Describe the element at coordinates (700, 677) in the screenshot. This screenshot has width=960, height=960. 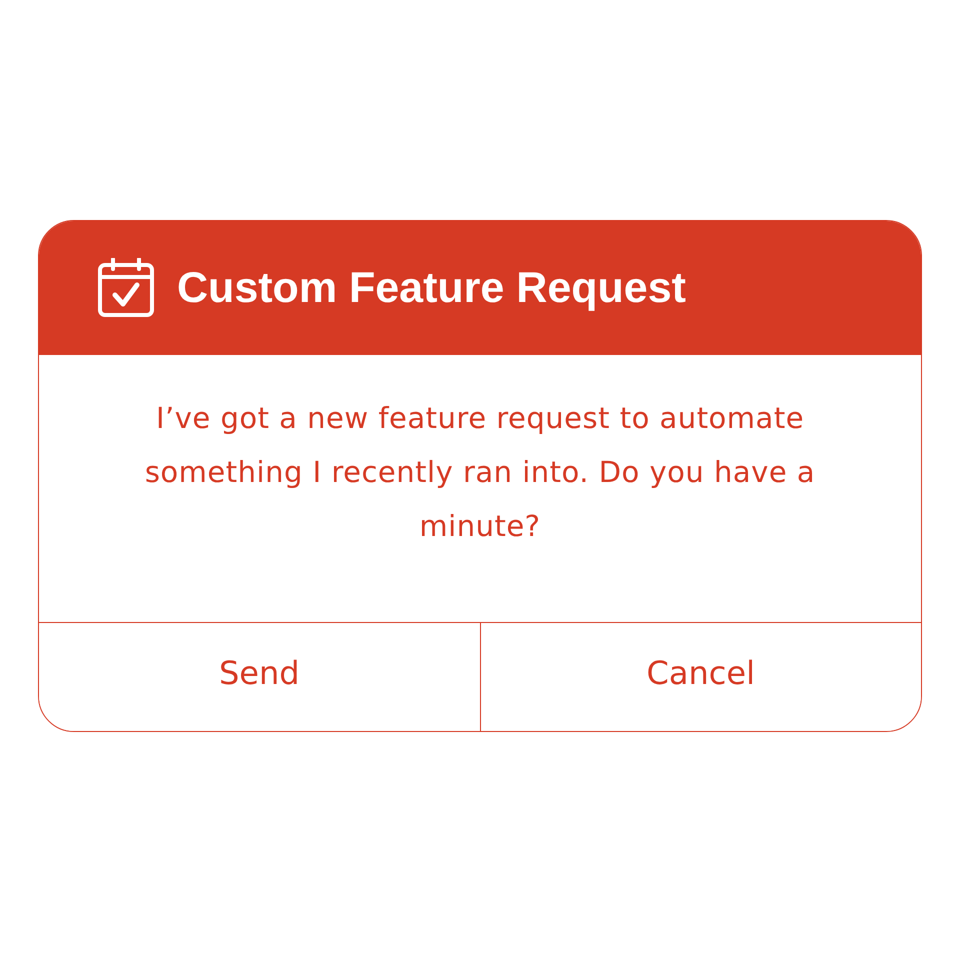
I see `cancel-button: Cancel` at that location.